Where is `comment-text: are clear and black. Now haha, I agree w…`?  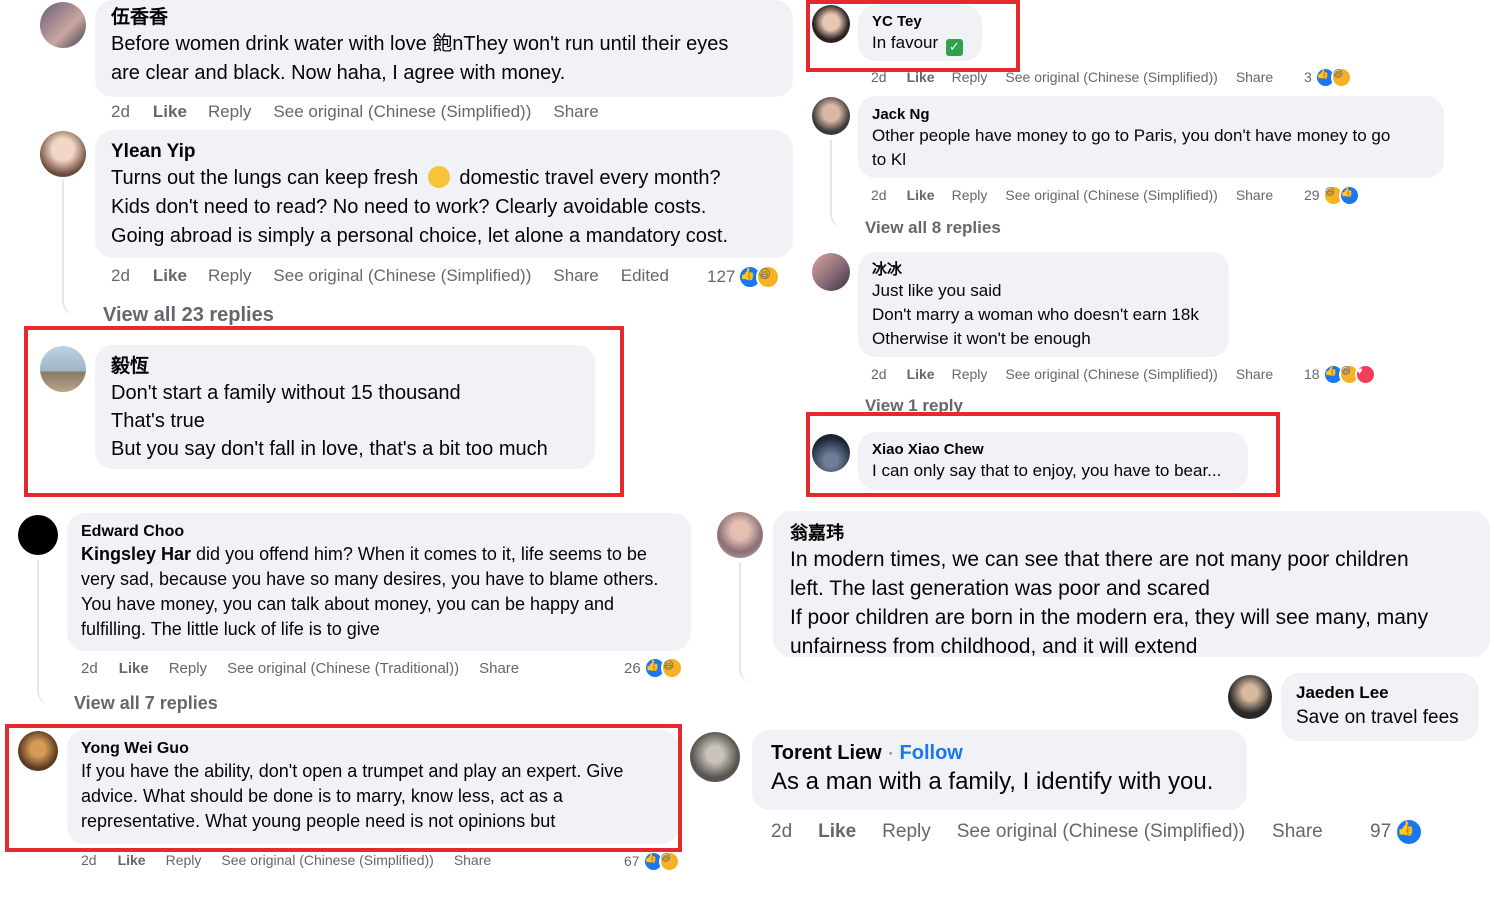
comment-text: are clear and black. Now haha, I agree w… is located at coordinates (338, 73).